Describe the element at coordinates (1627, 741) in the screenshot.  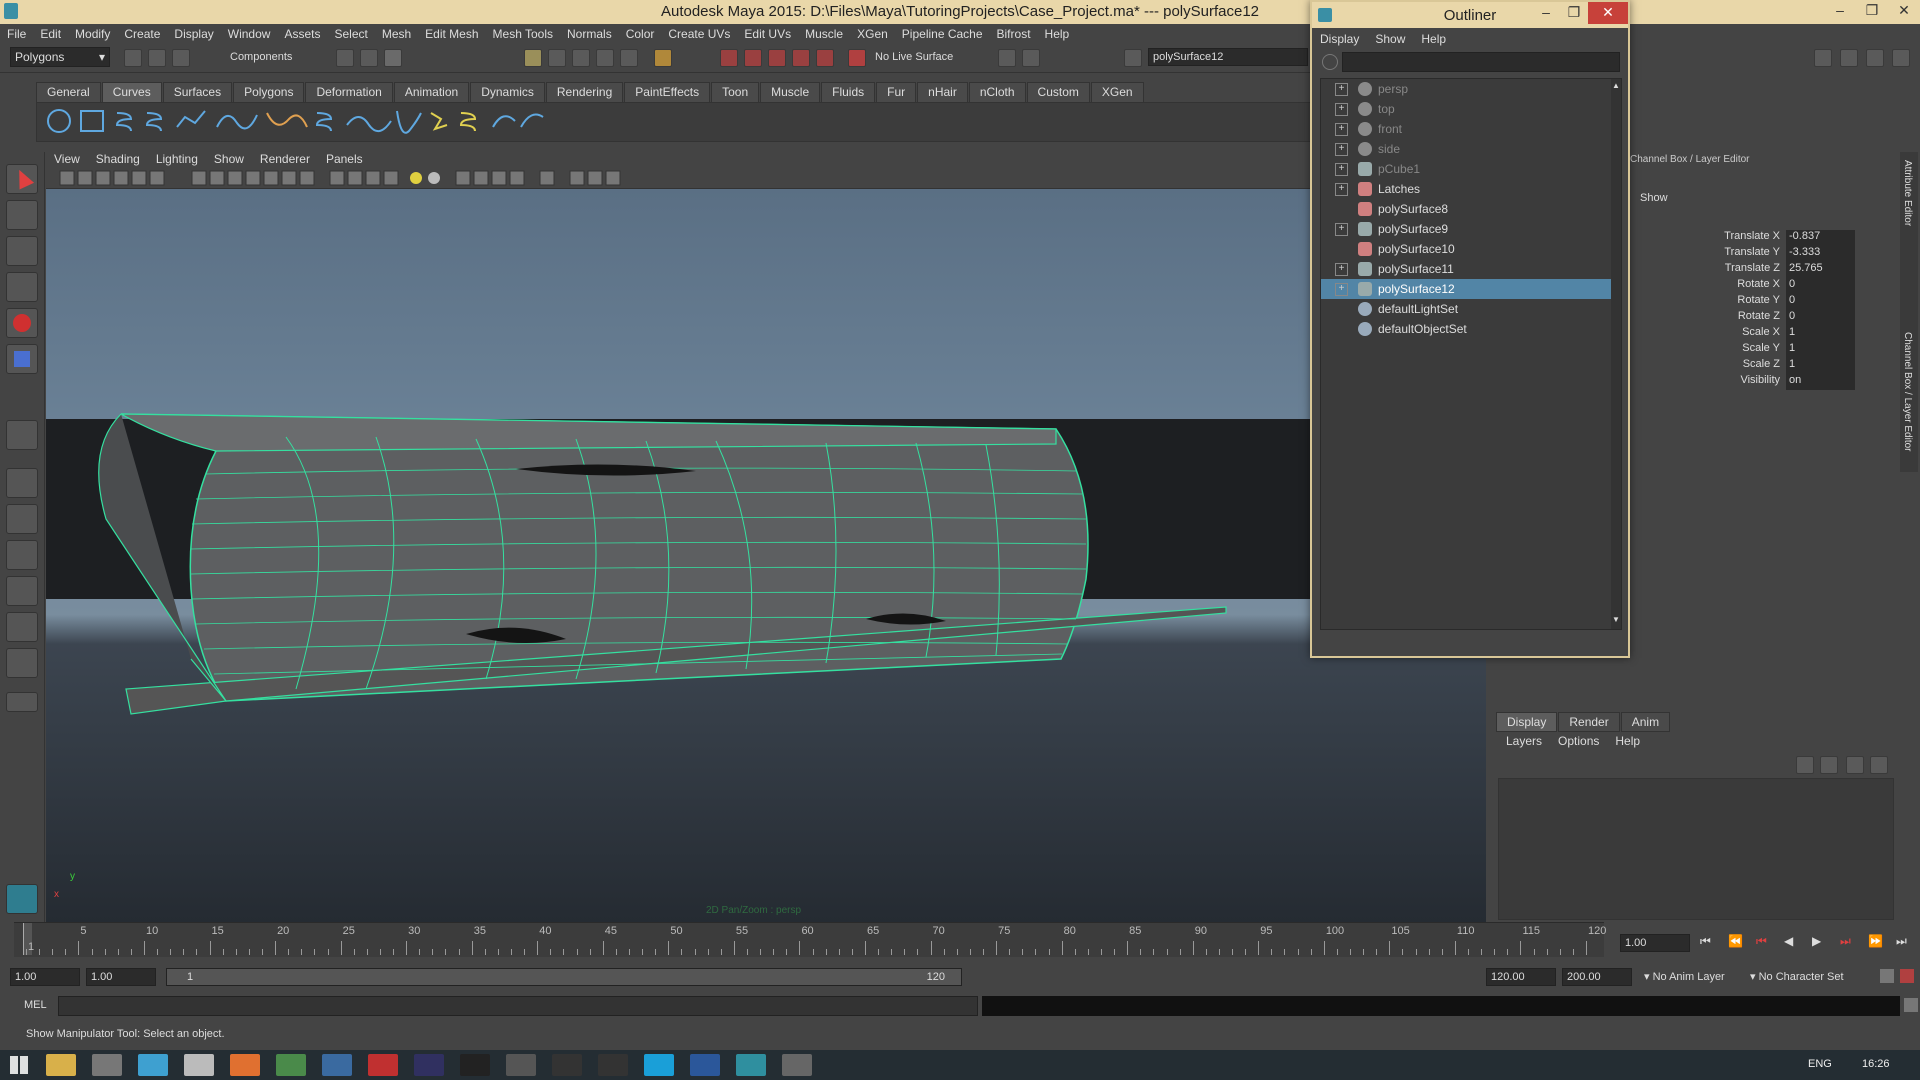
I see `layer-menu-help: Help` at that location.